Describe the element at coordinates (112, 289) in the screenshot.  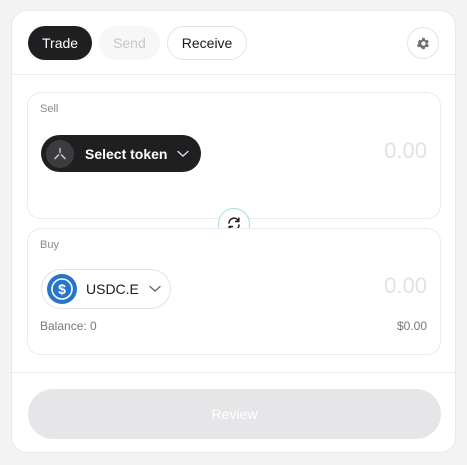
I see `buy-token-symbol: USDC.E` at that location.